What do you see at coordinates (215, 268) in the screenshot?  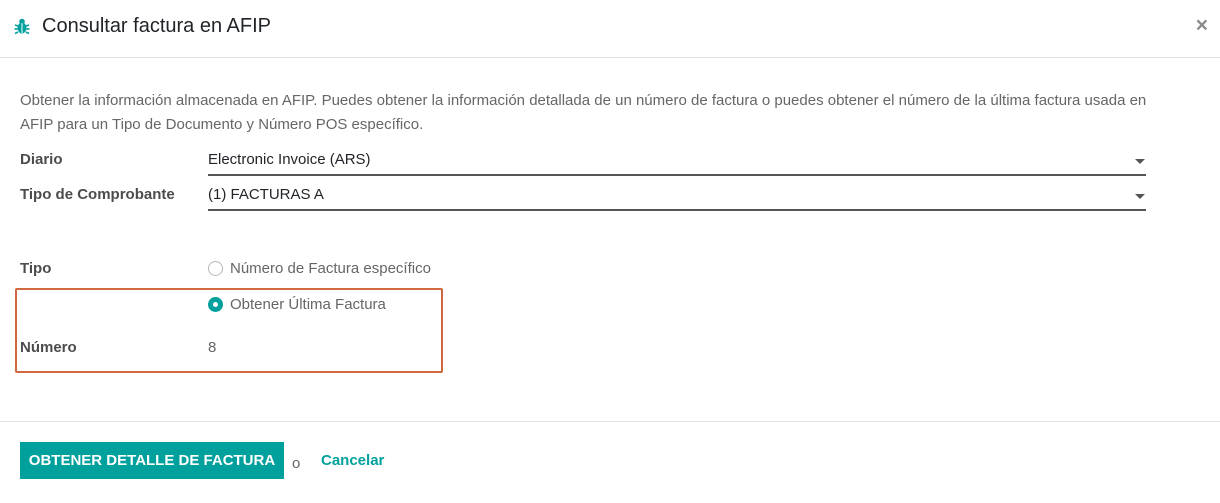 I see `radio-unchecked-icon` at bounding box center [215, 268].